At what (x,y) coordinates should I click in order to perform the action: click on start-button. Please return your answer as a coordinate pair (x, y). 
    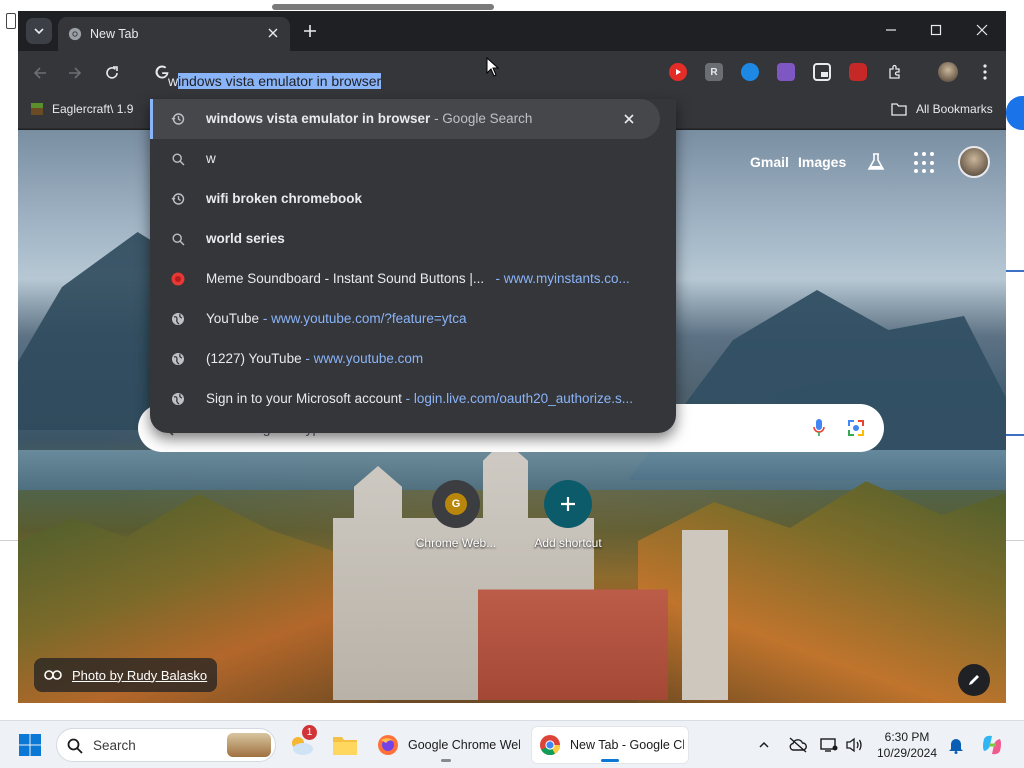
    Looking at the image, I should click on (30, 745).